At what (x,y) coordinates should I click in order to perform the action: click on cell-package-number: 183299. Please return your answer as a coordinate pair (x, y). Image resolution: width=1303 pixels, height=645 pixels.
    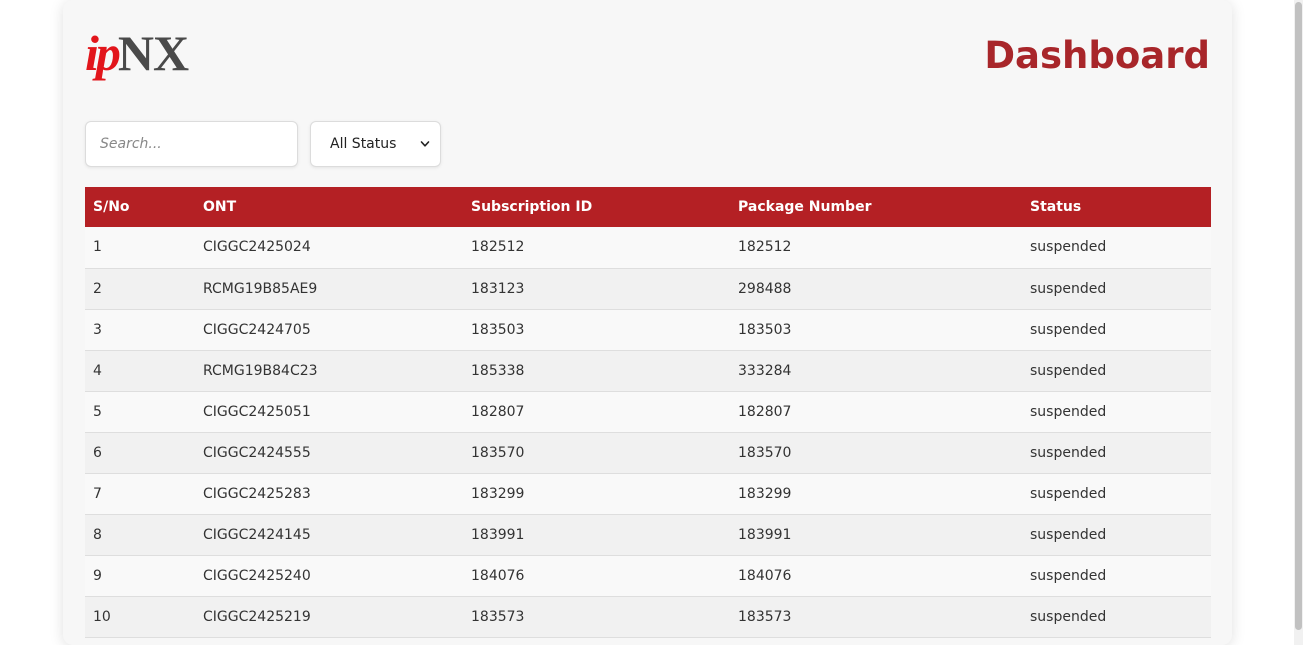
    Looking at the image, I should click on (876, 494).